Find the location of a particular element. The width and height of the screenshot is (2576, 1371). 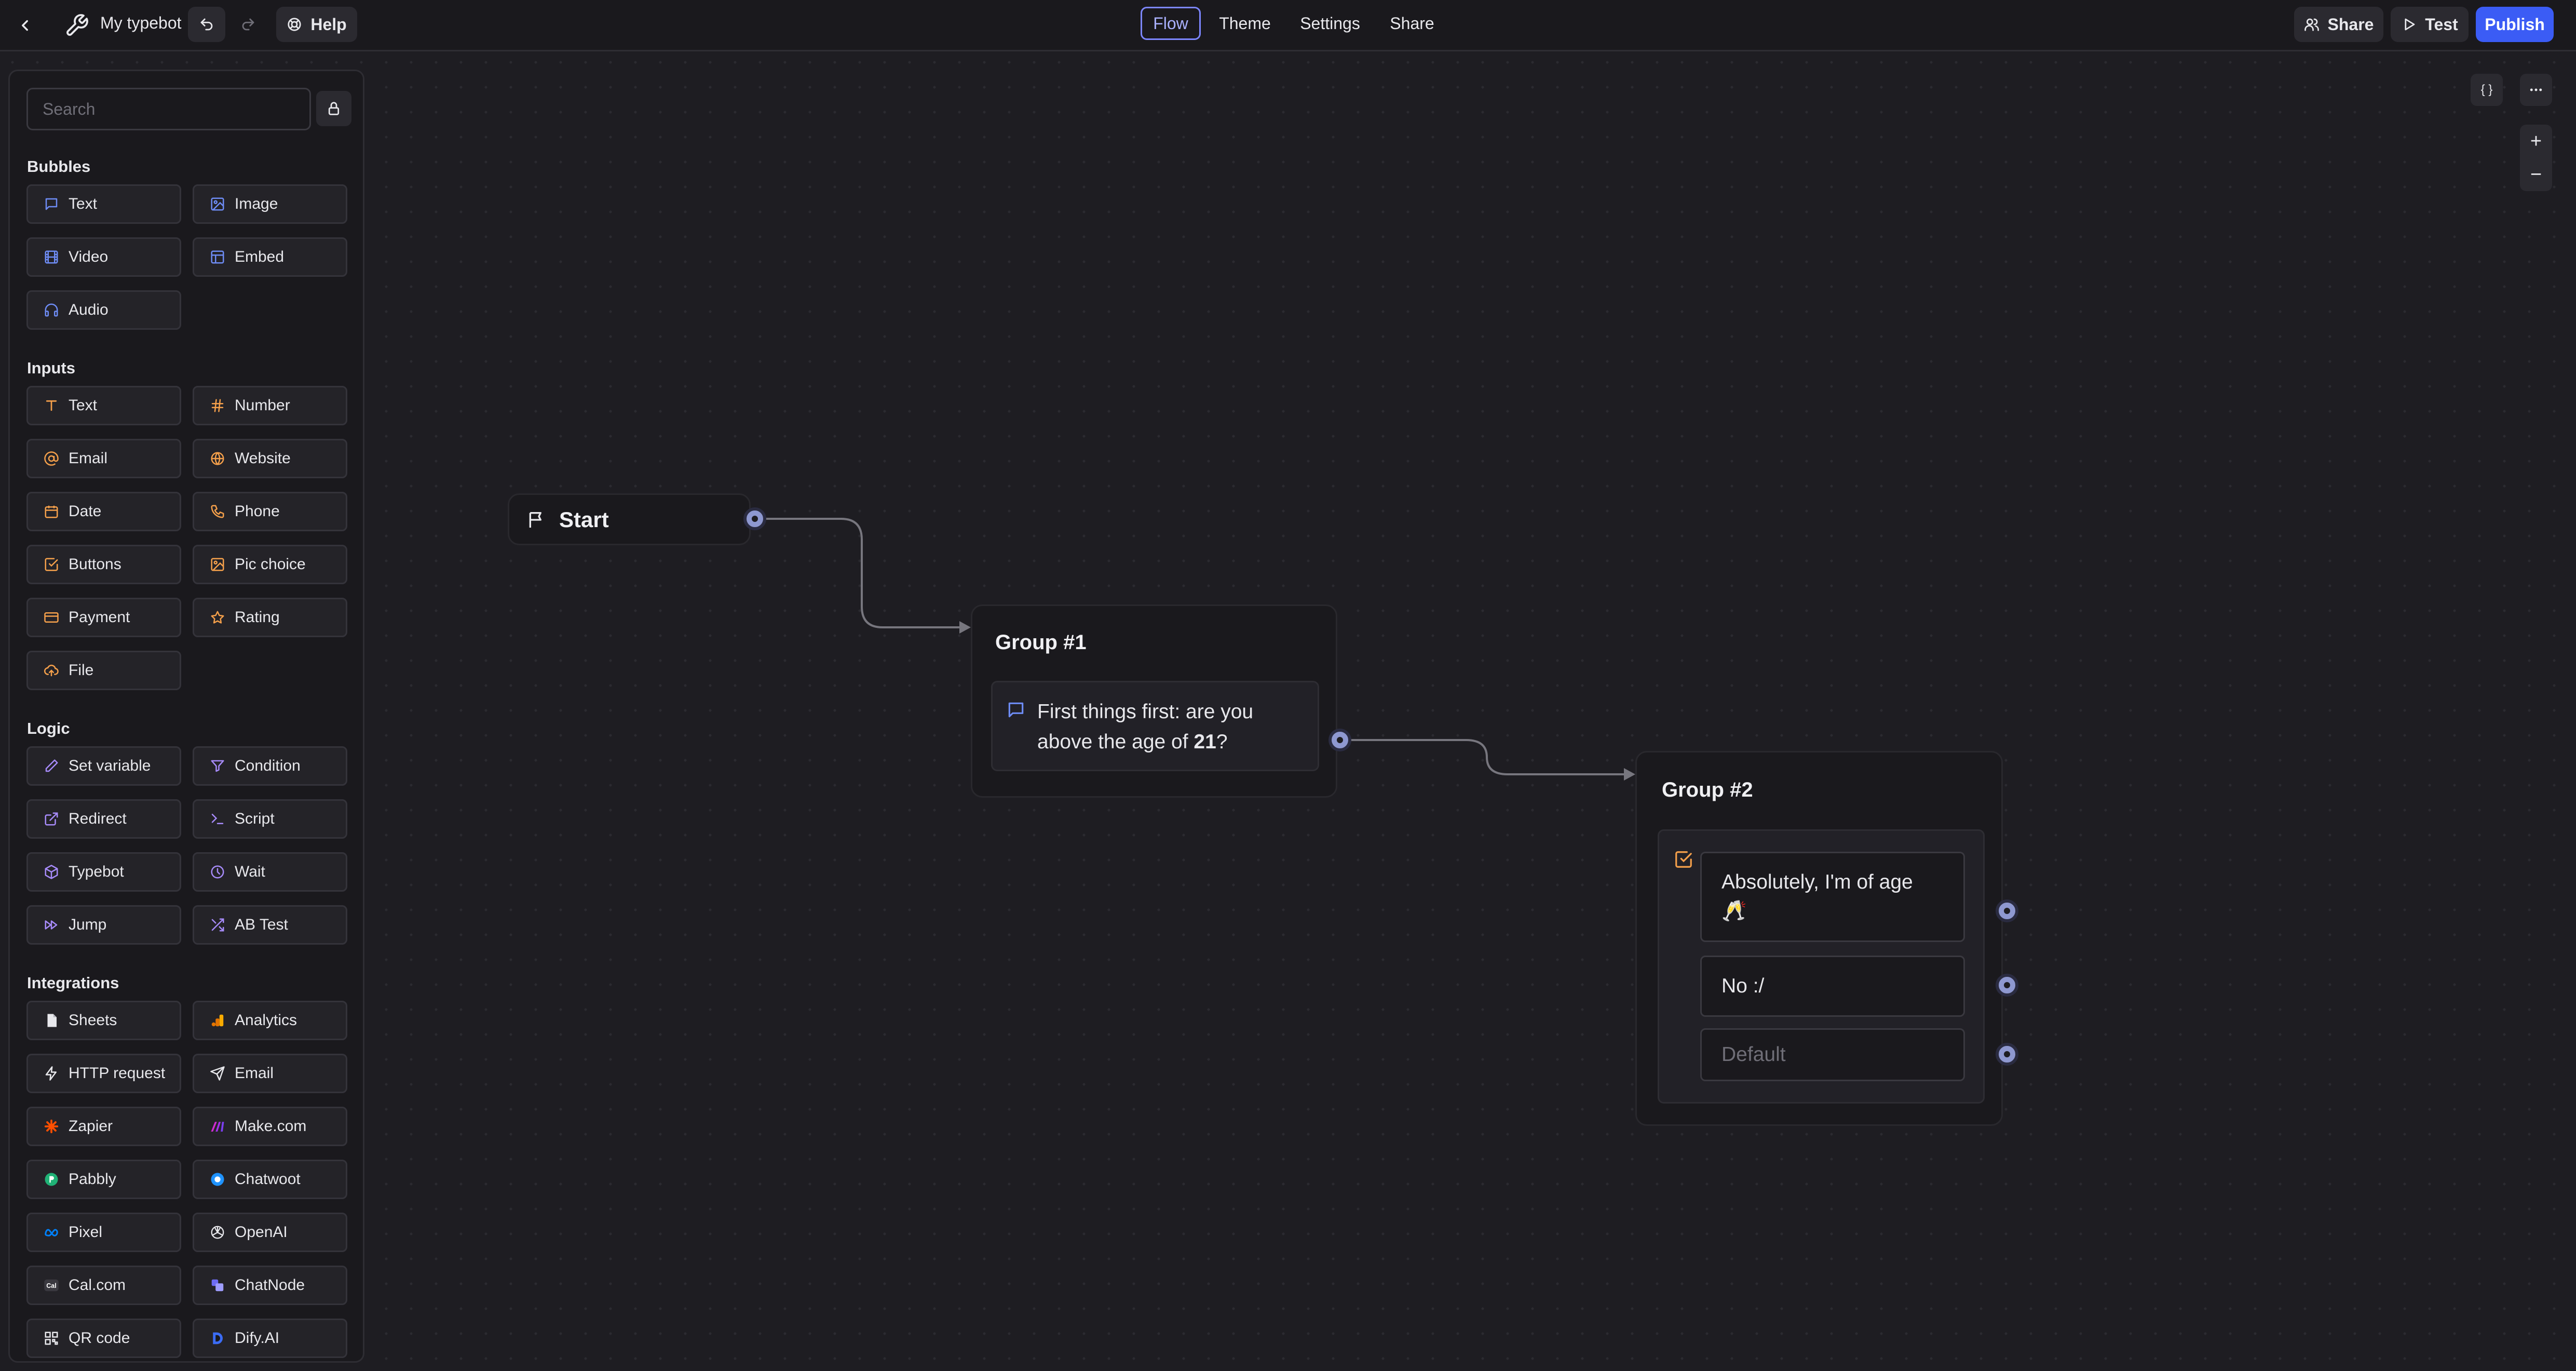

zoom-out-button: − is located at coordinates (2536, 174).